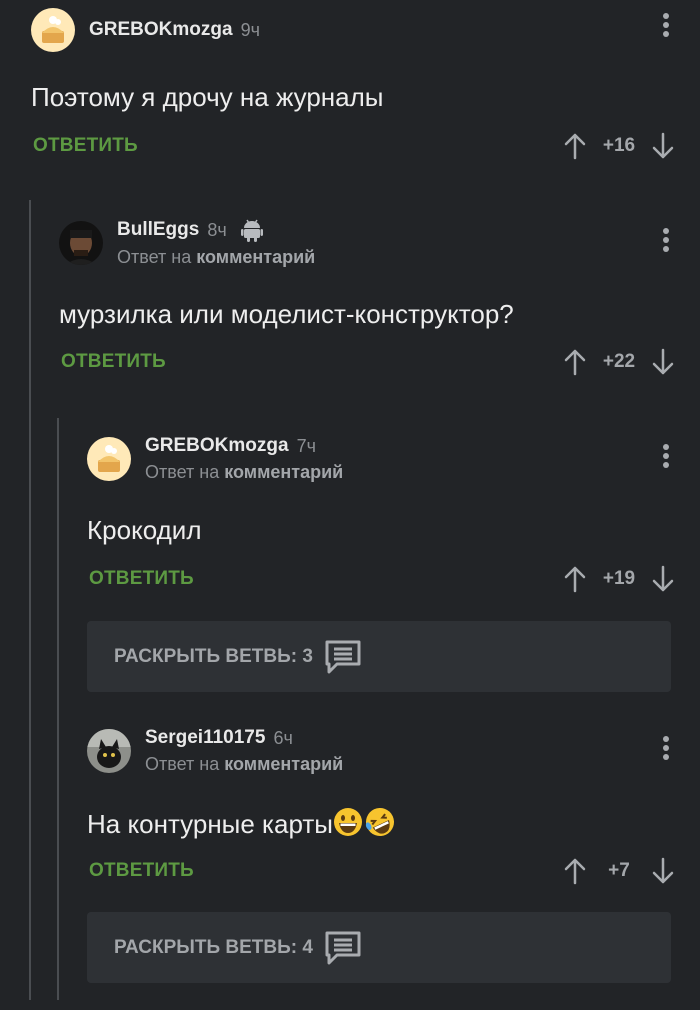 The width and height of the screenshot is (700, 1010). I want to click on comment-actions: ОТВЕТИТЬ +22, so click(380, 362).